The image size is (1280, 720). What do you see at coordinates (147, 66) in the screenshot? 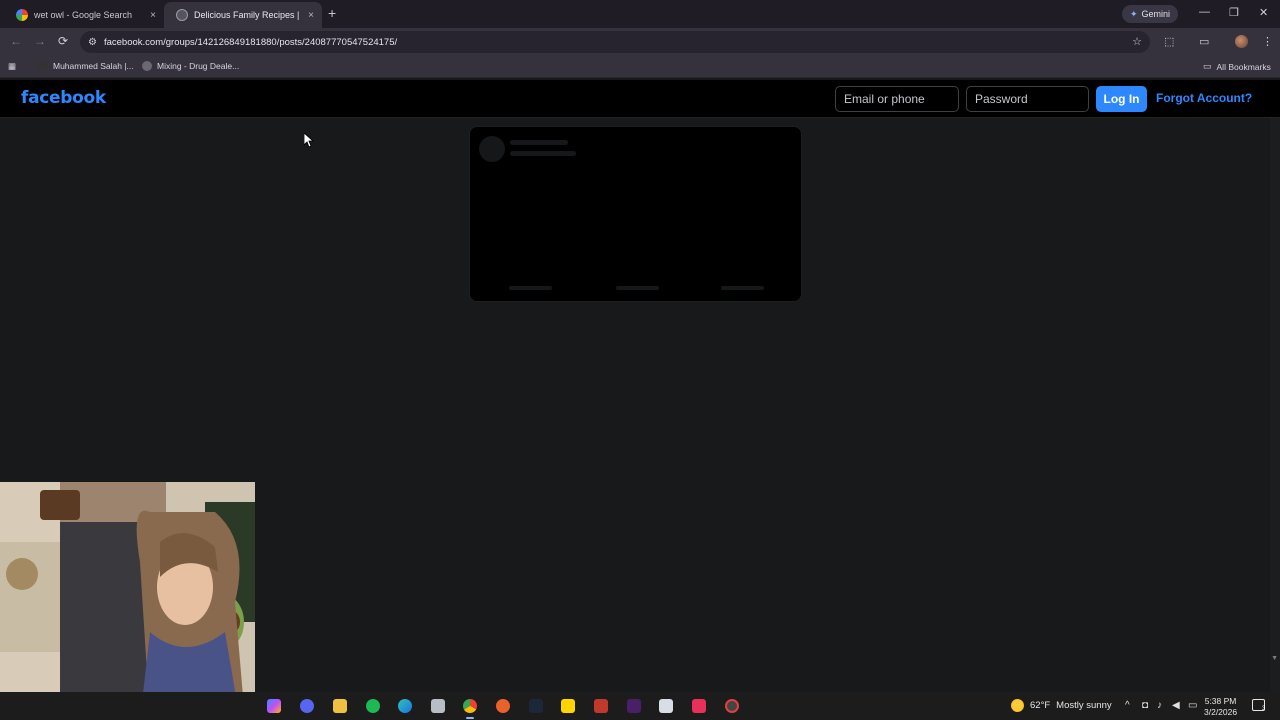
I see `globe-icon` at bounding box center [147, 66].